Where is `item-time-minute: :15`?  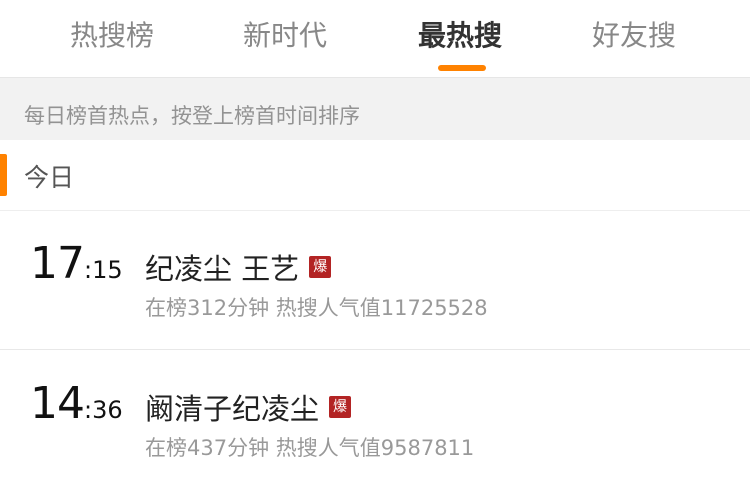 item-time-minute: :15 is located at coordinates (103, 270).